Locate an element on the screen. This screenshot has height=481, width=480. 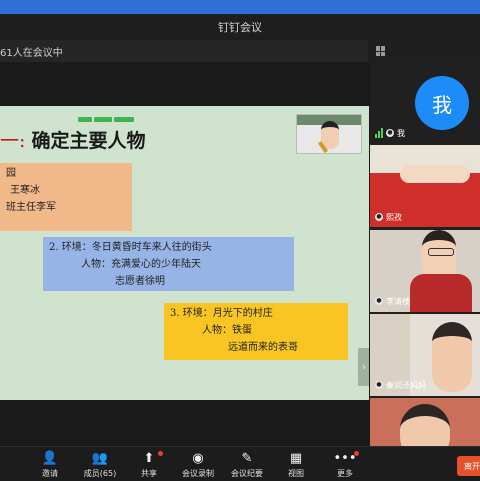
window-title: 钉钉会议 is located at coordinates (240, 27).